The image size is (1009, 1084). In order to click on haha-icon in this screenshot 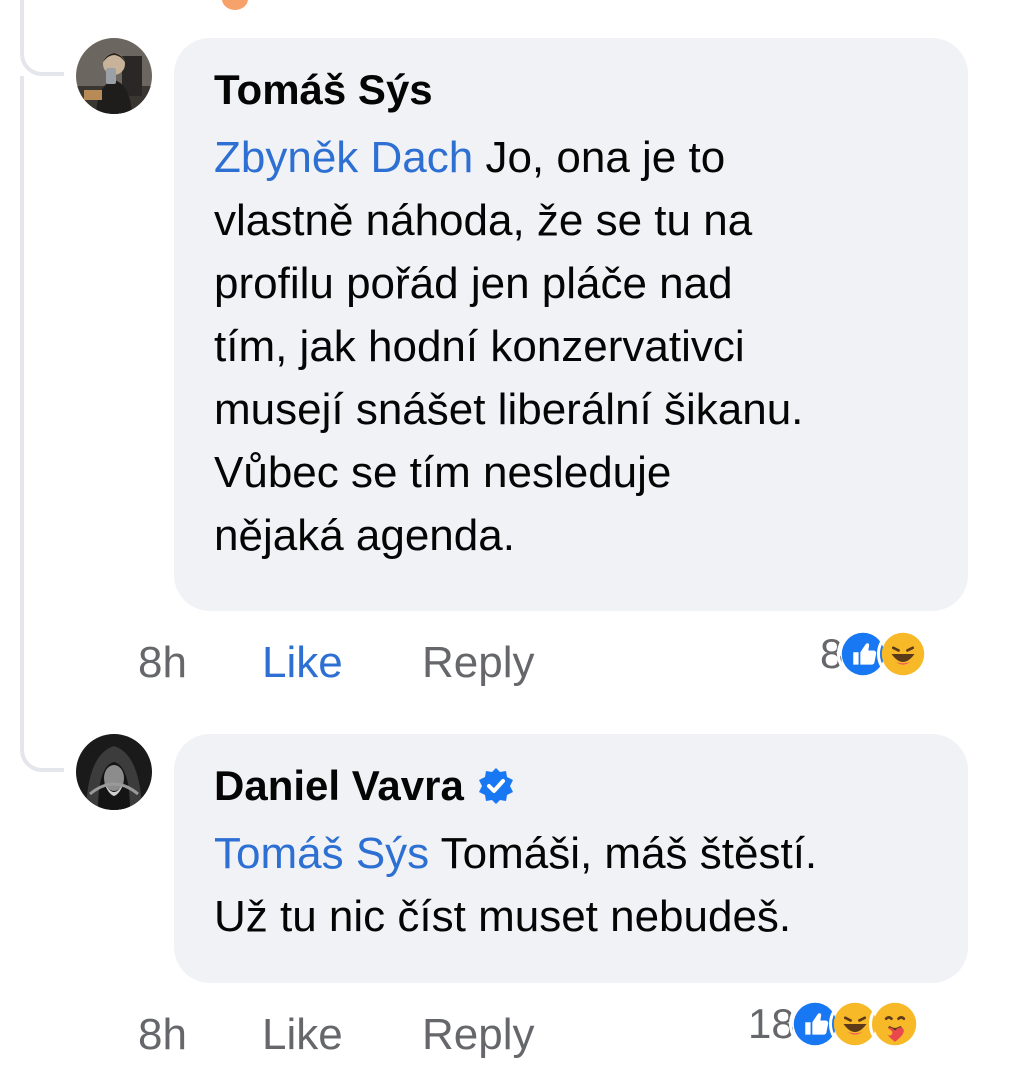, I will do `click(903, 654)`.